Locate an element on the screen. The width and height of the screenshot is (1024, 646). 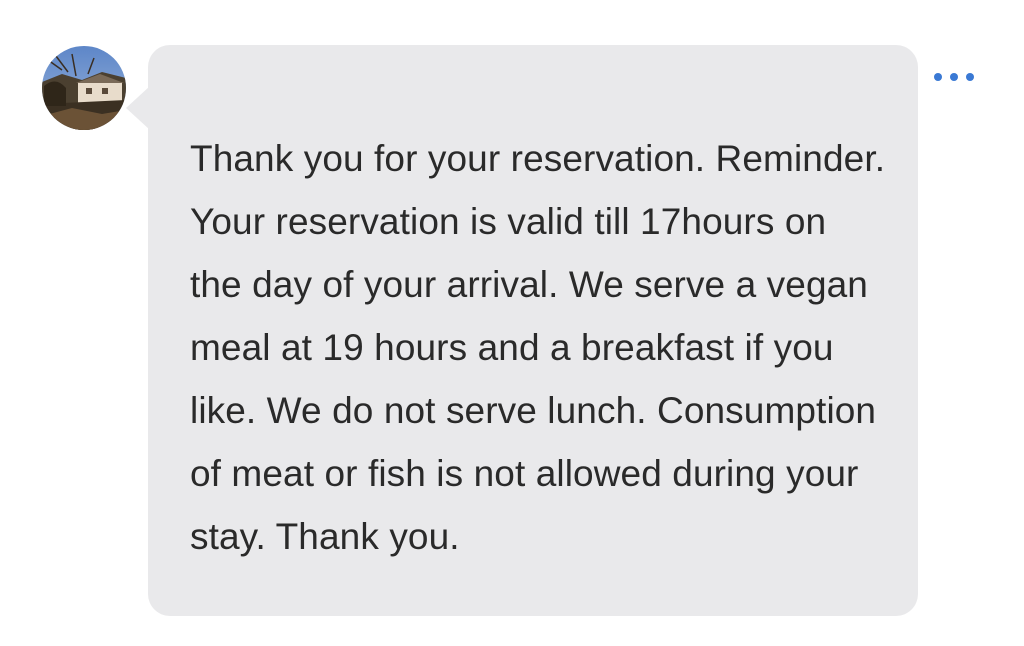
more-horizontal-icon is located at coordinates (954, 77).